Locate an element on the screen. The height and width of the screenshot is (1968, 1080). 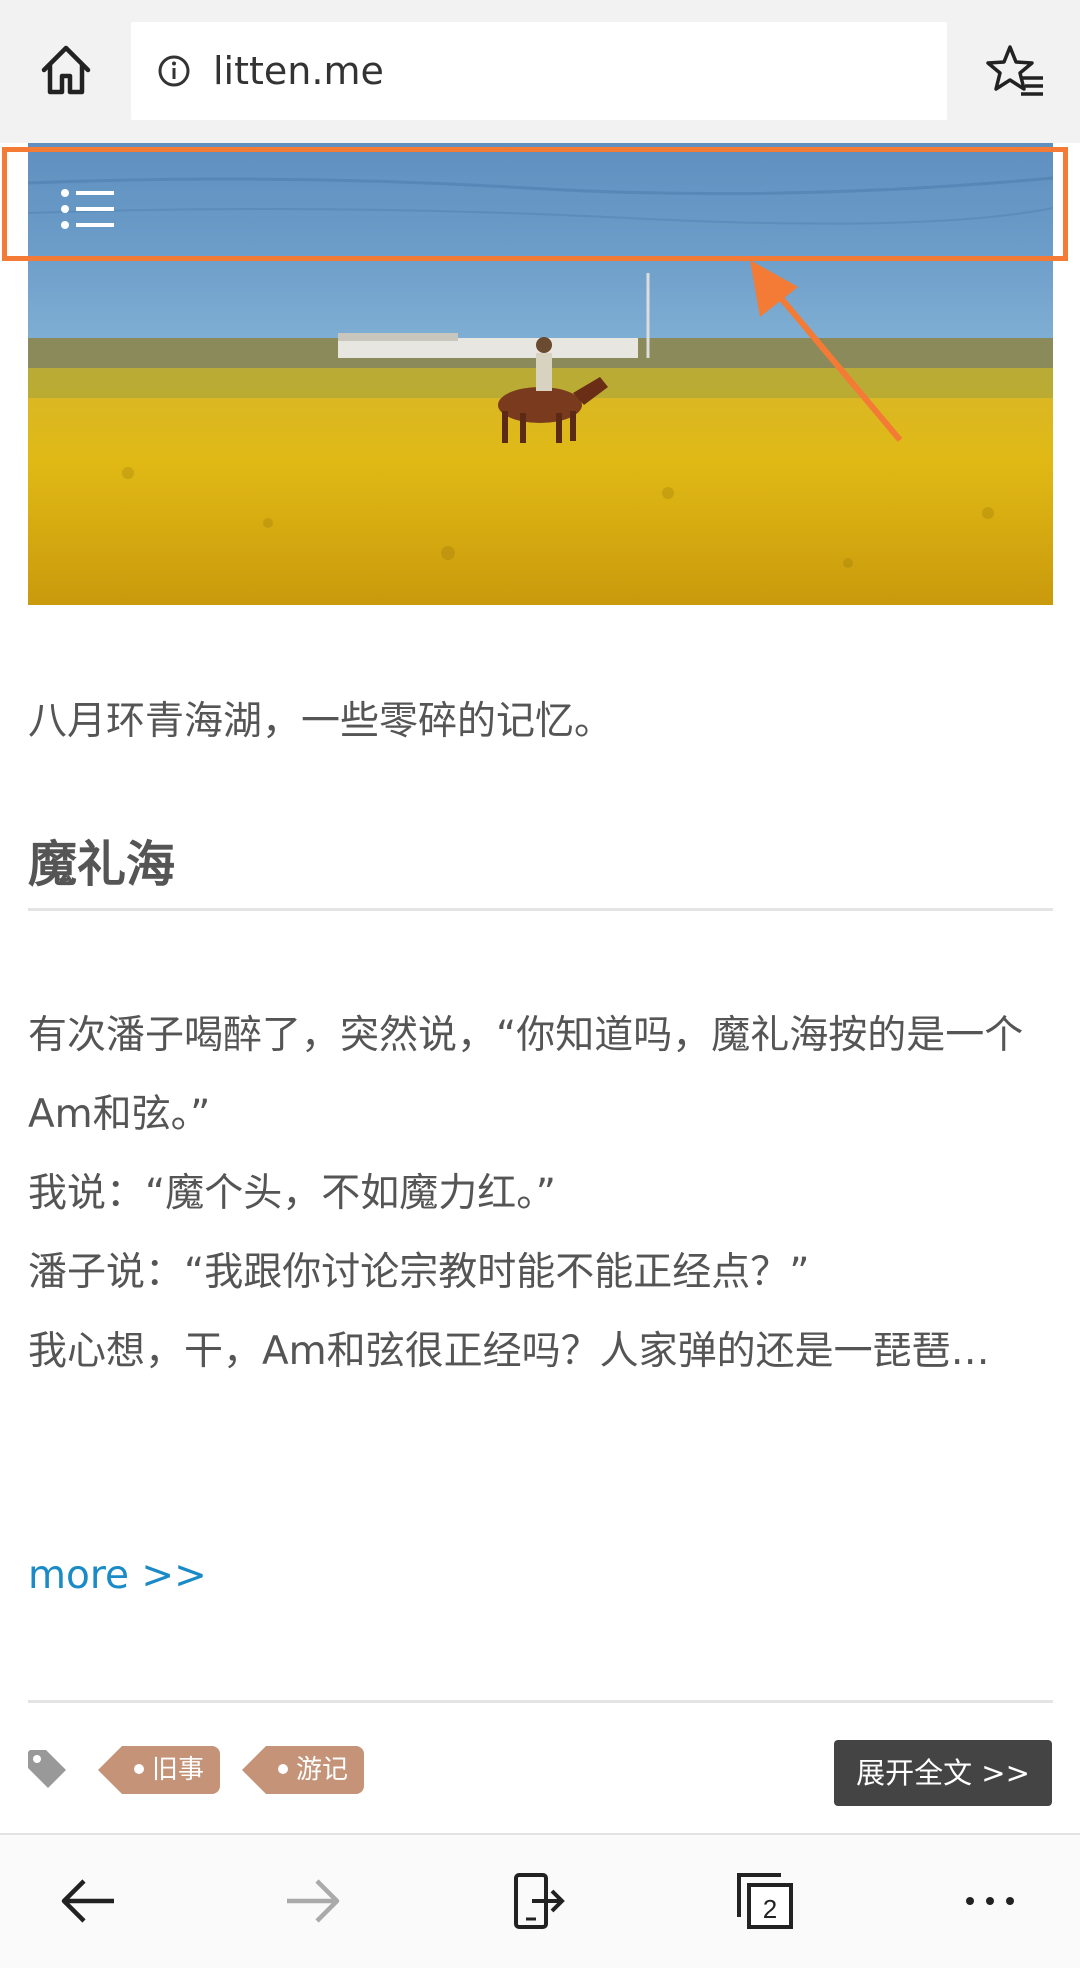
paragraph: 有次潘子喝醉了，突然说，“你知道吗，魔礼海按的是一个Am和弦。” is located at coordinates (526, 1075).